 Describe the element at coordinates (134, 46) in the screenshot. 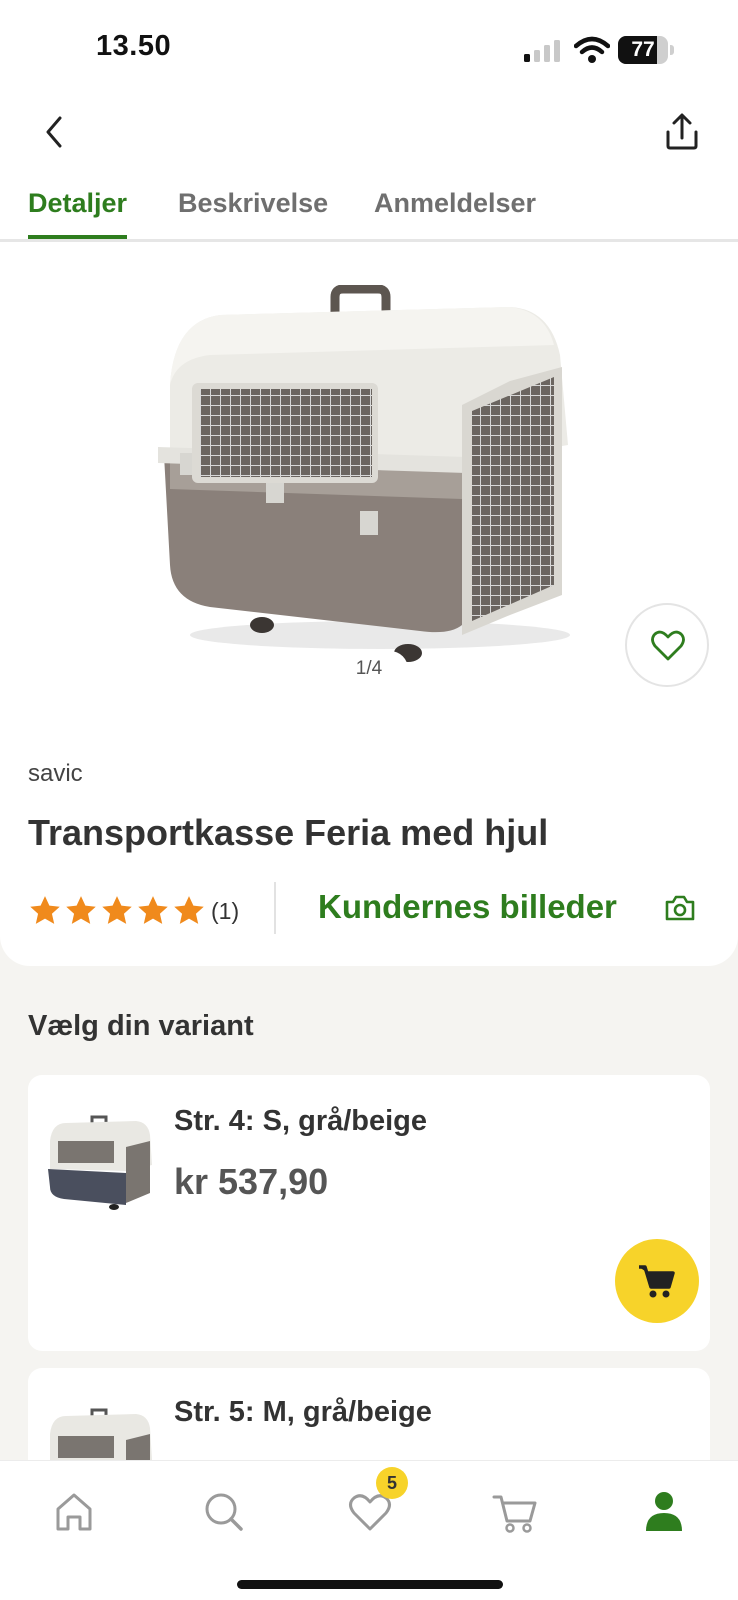

I see `status-time: 13.50` at that location.